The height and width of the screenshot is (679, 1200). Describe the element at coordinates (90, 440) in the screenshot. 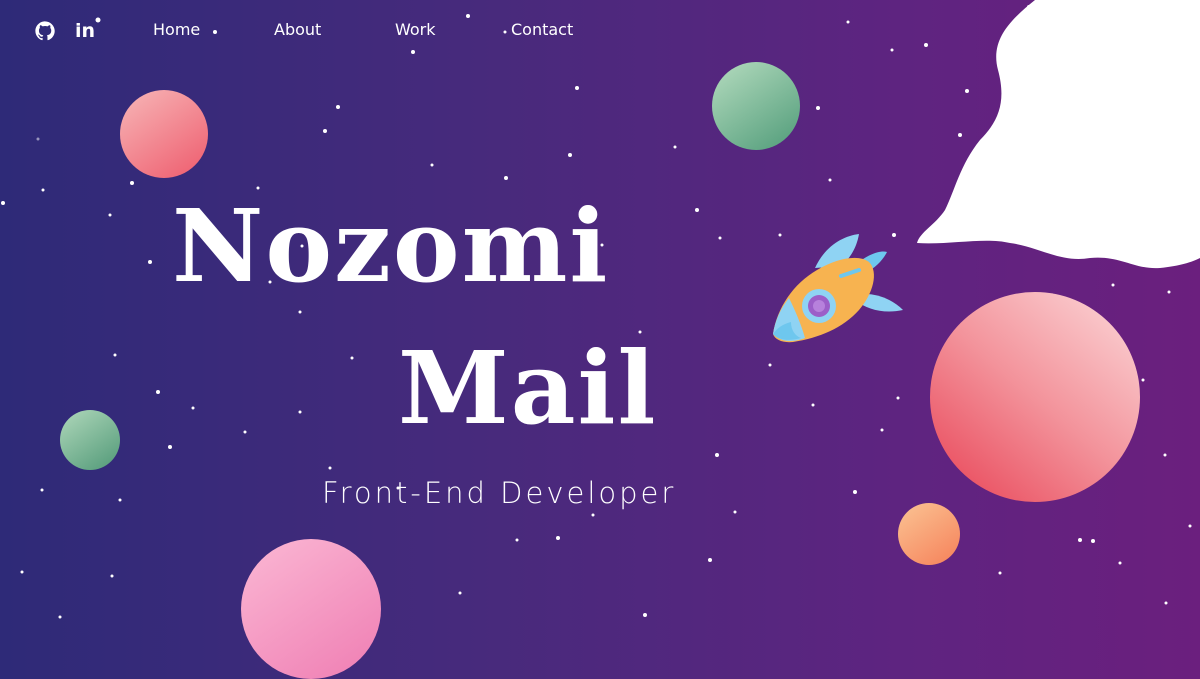

I see `green-planet-left` at that location.